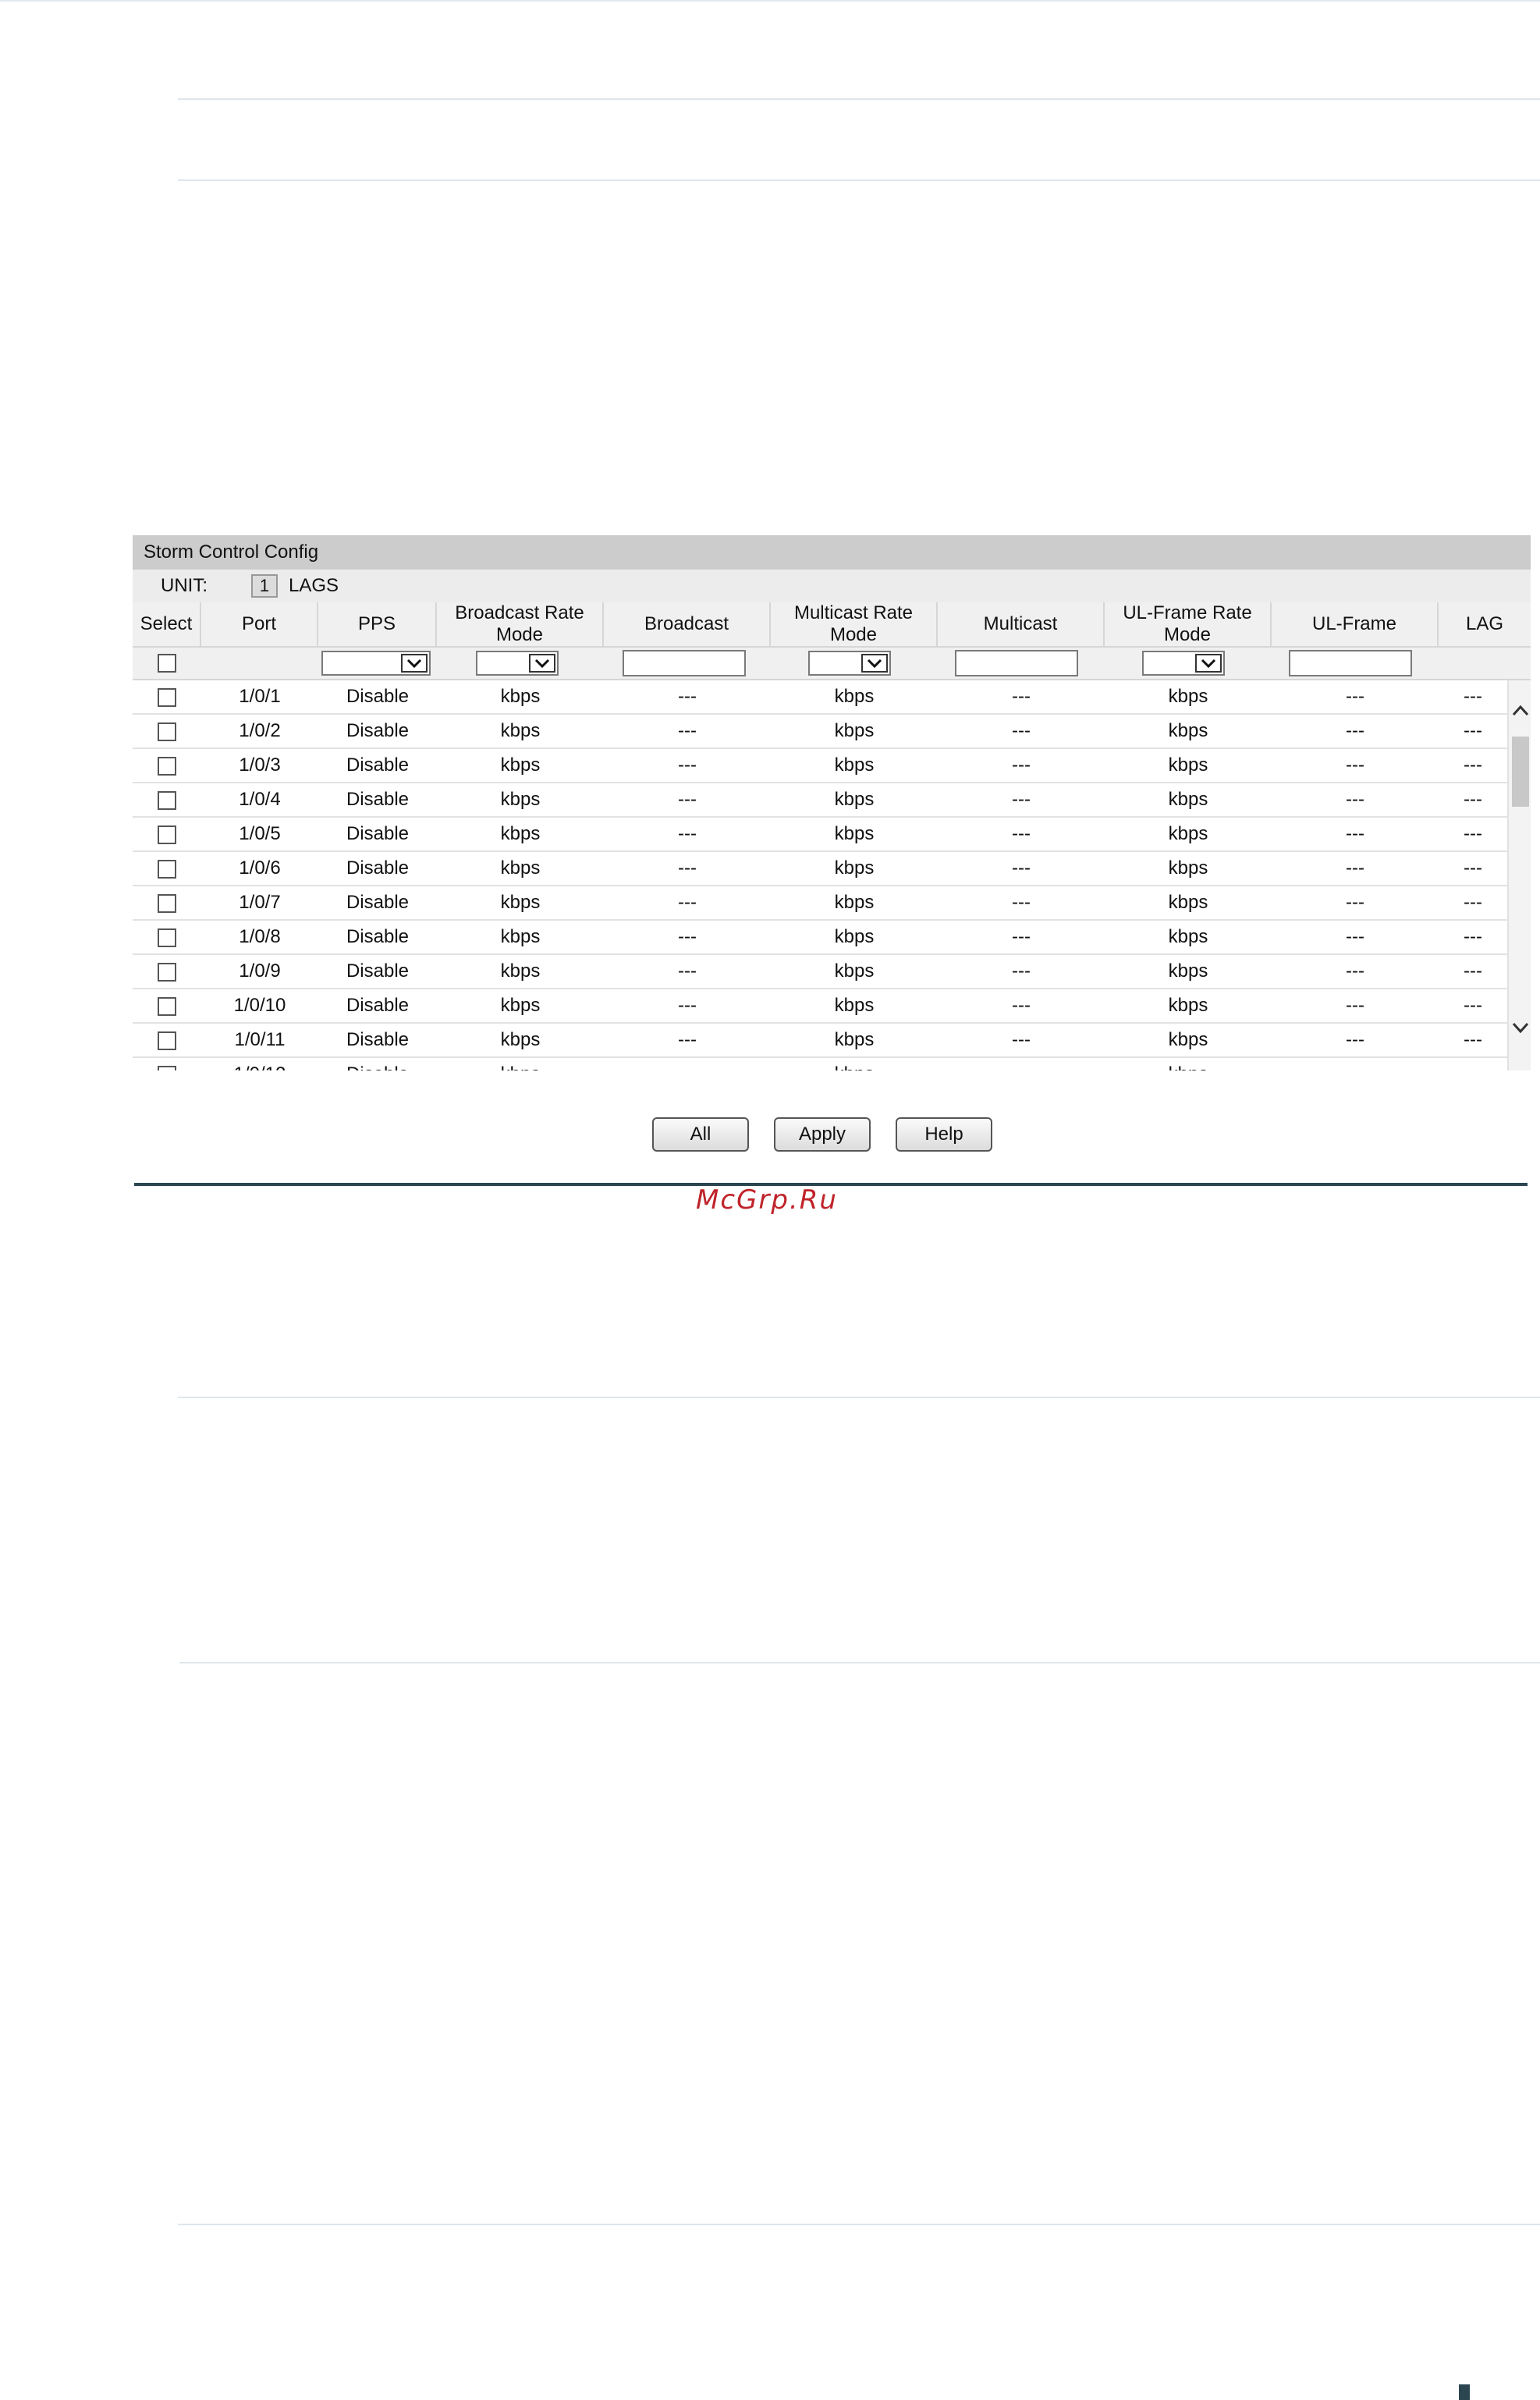  I want to click on column-header-multicast-rate-mode: Multicast Rate Mode, so click(854, 624).